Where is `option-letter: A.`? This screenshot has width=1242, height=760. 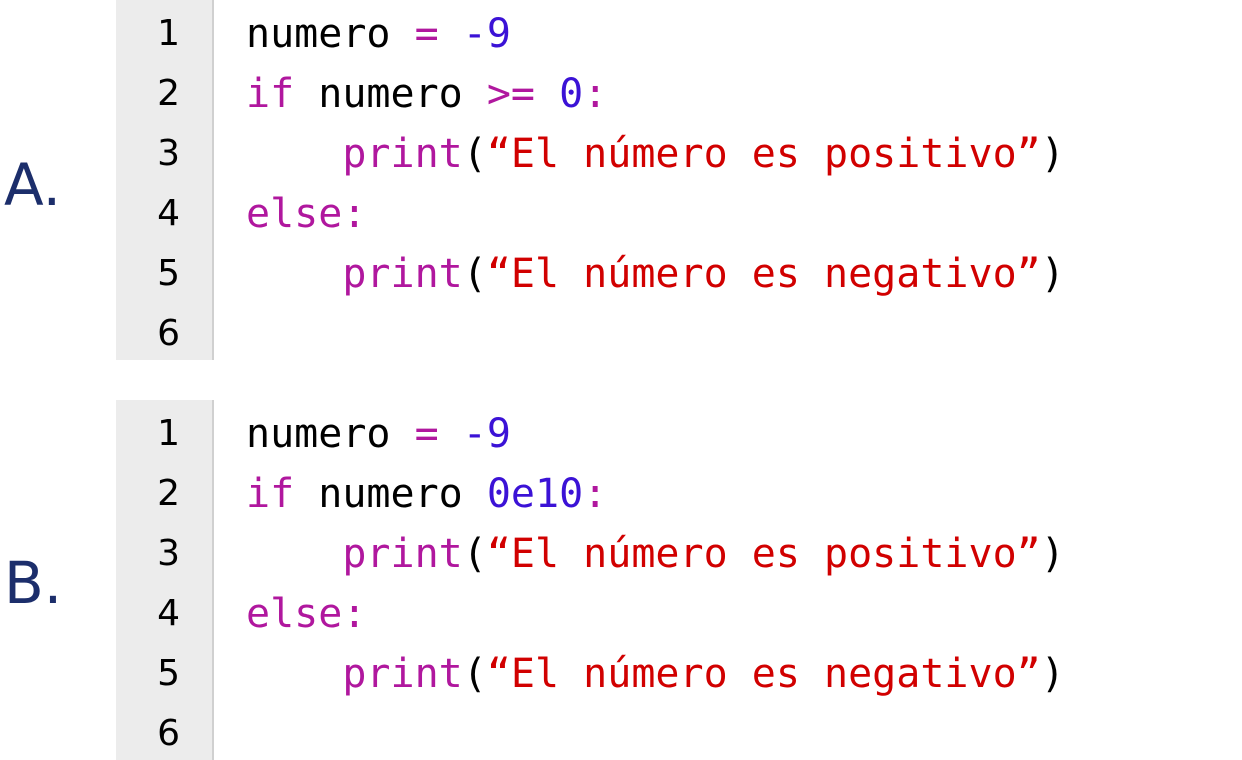 option-letter: A. is located at coordinates (33, 185).